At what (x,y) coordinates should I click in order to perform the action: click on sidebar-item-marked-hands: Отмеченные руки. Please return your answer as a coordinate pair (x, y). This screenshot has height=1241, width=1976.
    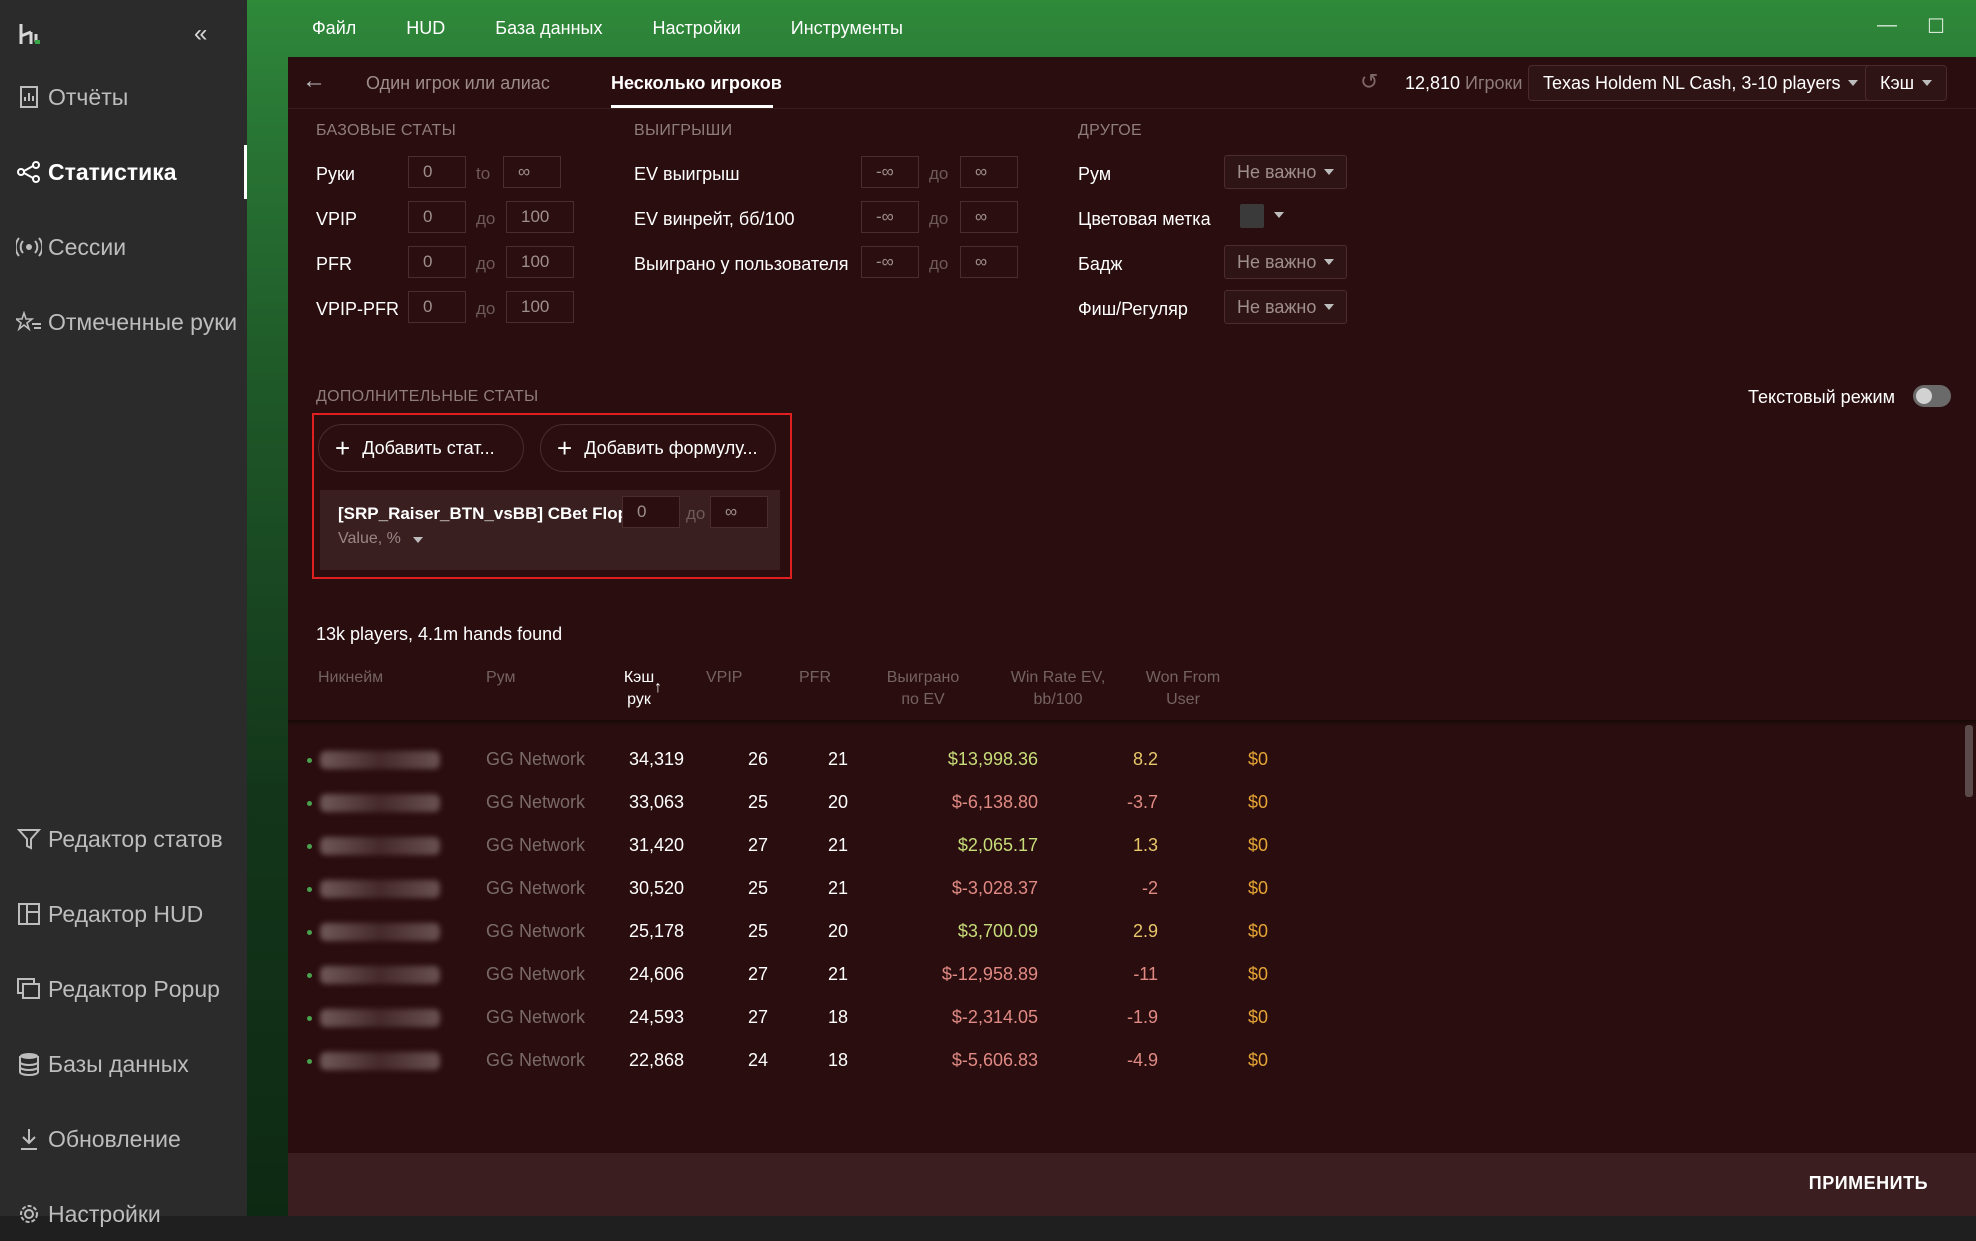
    Looking at the image, I should click on (123, 322).